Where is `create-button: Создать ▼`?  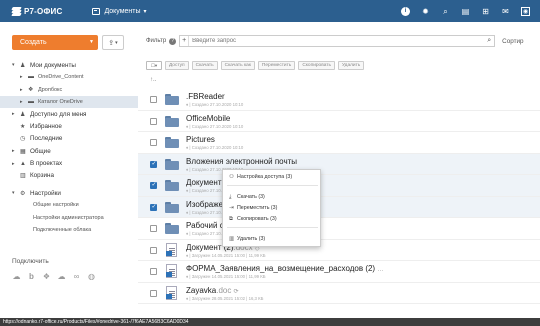
create-button: Создать ▼ is located at coordinates (55, 42).